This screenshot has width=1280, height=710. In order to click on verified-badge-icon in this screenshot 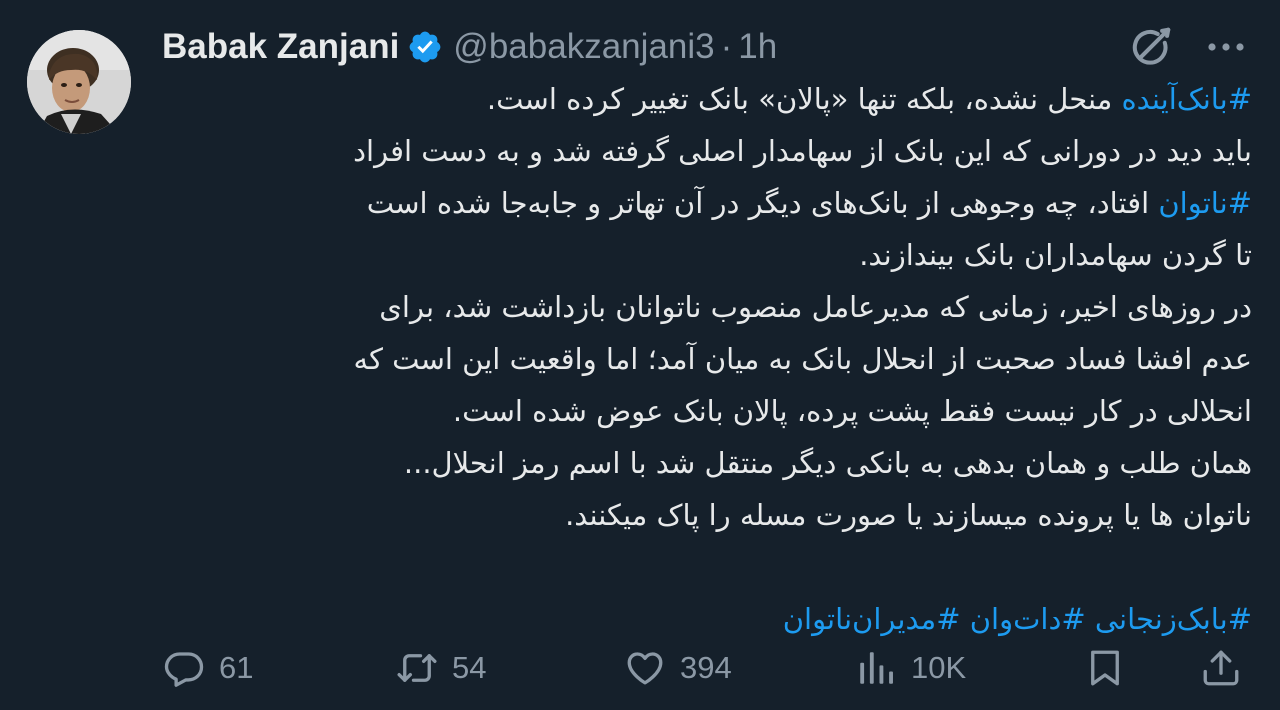, I will do `click(425, 47)`.